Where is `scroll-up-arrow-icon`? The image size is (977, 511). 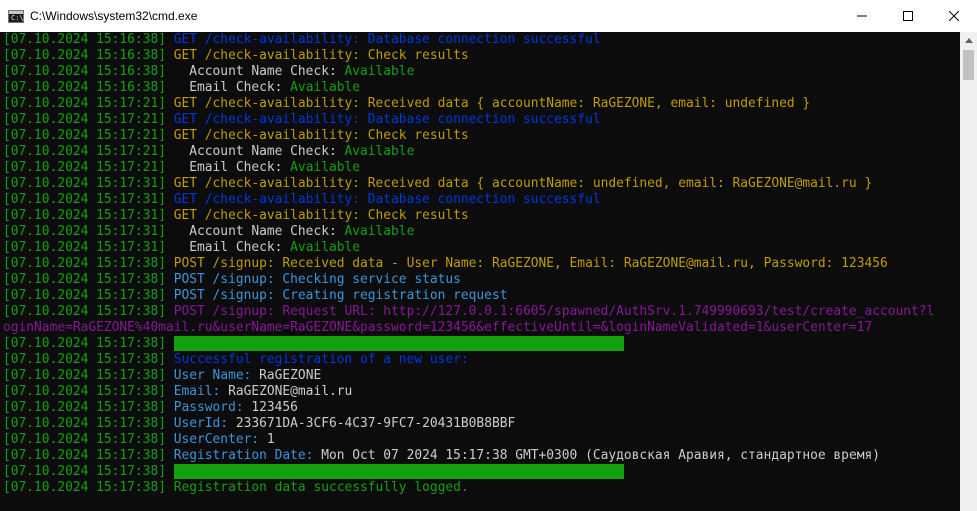 scroll-up-arrow-icon is located at coordinates (968, 40).